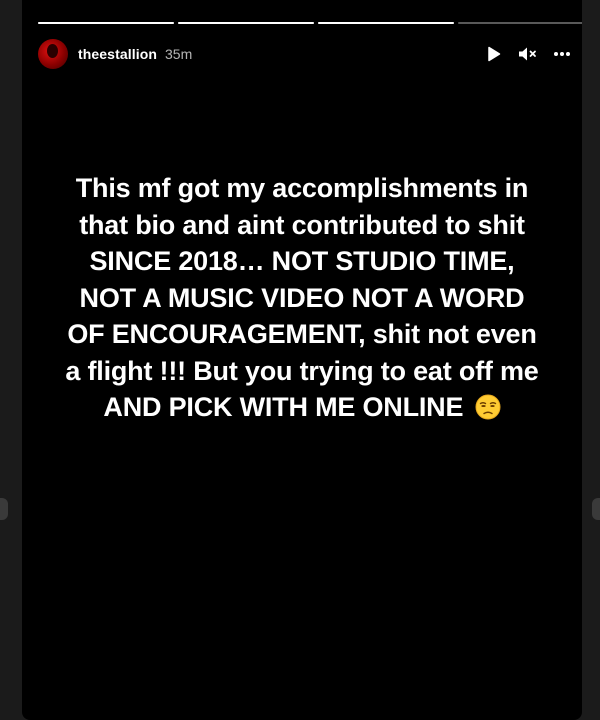 Image resolution: width=600 pixels, height=720 pixels. I want to click on story-controls, so click(528, 54).